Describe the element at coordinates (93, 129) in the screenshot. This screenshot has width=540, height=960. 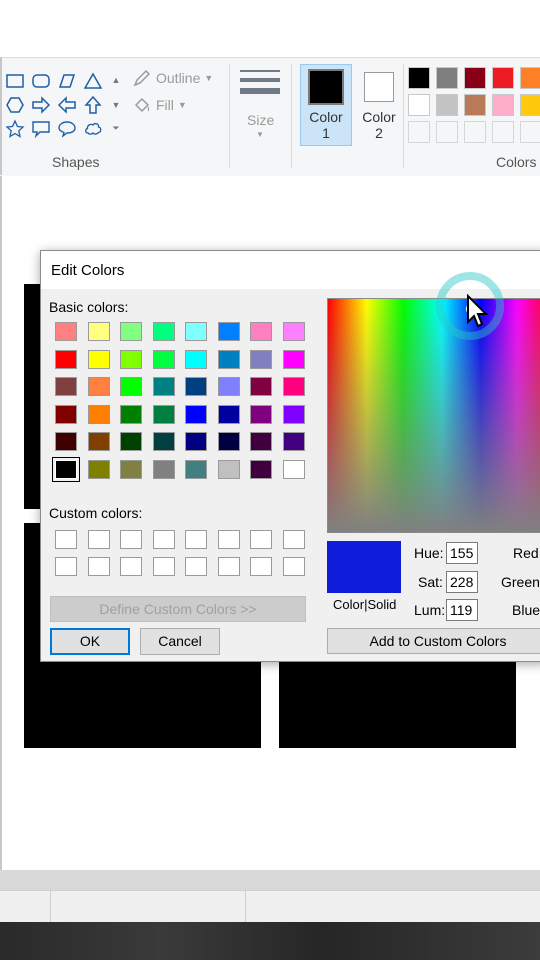
I see `cloud-callout-shape-icon` at that location.